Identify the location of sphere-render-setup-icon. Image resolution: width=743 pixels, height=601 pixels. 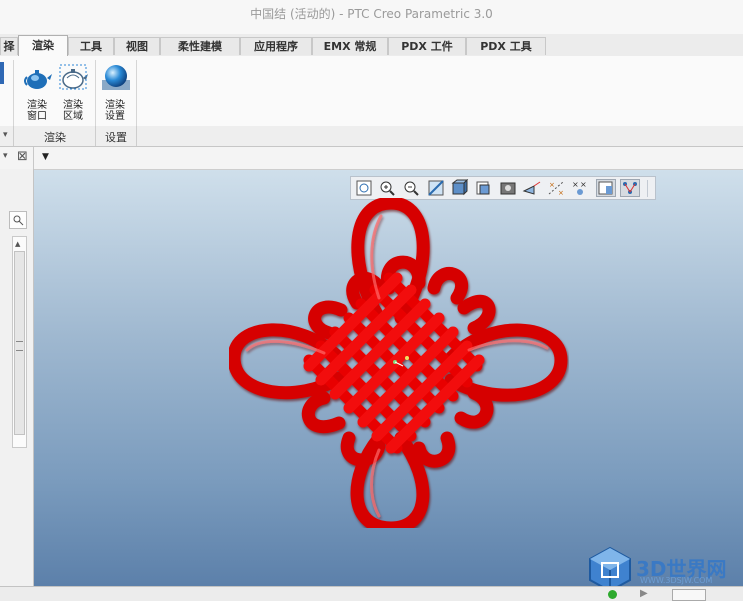
(116, 77).